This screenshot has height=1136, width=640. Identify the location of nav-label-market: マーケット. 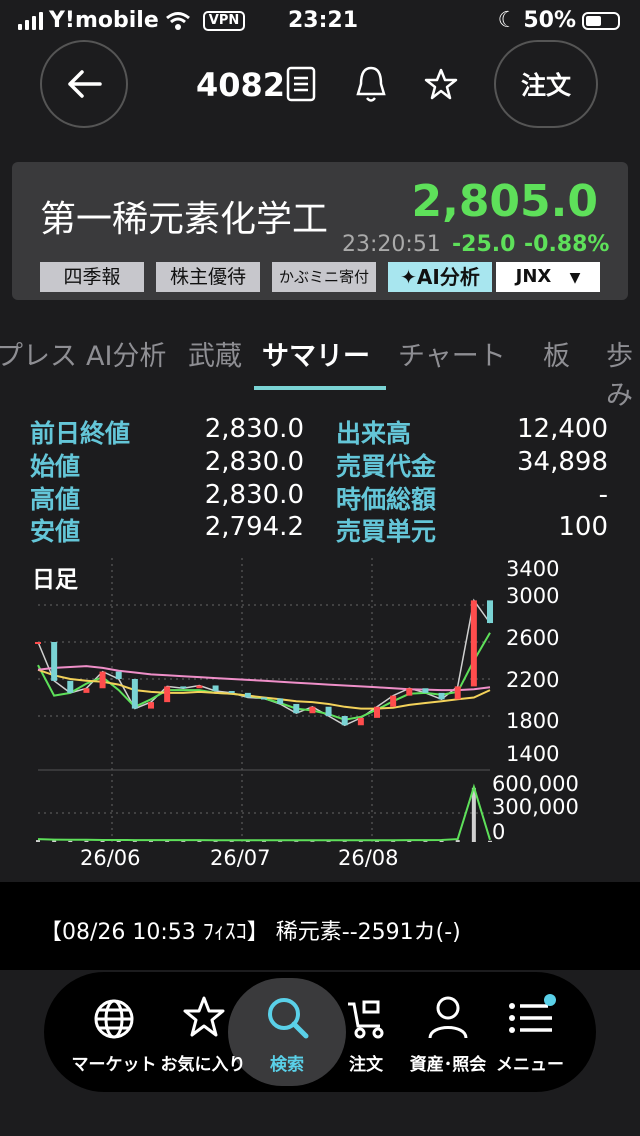
(114, 1062).